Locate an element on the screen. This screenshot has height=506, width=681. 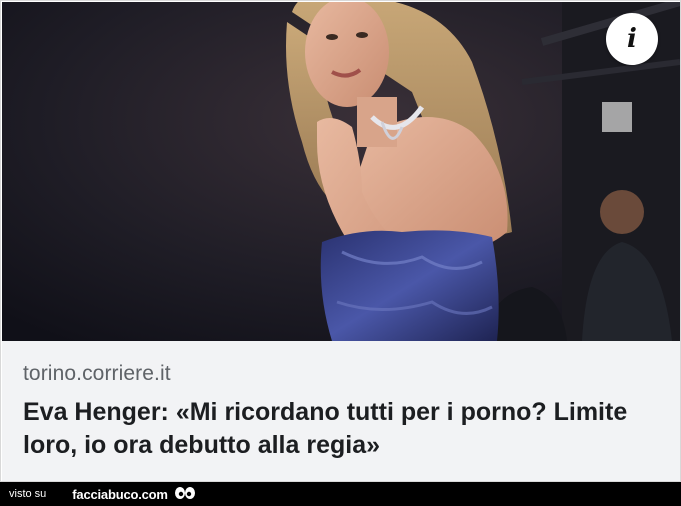
visto-su-label: visto su is located at coordinates (28, 494).